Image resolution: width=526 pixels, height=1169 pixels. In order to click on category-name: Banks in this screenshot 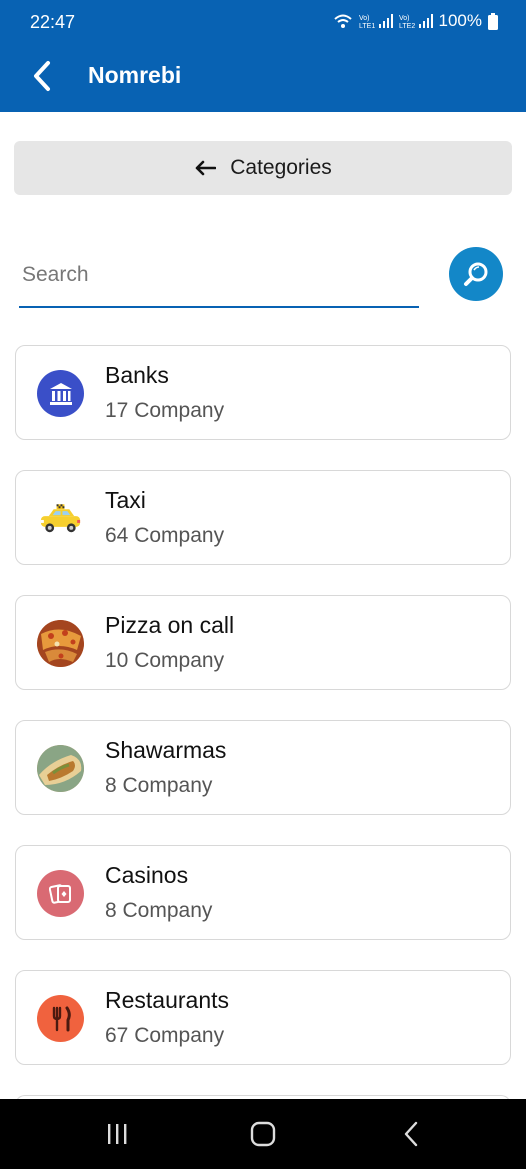, I will do `click(137, 375)`.